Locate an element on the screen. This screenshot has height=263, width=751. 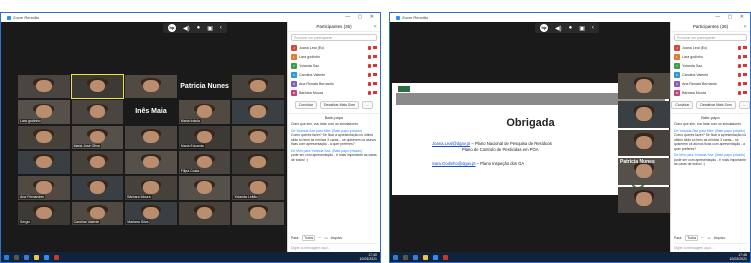
video-tile: Filipa Costa is located at coordinates (204, 163).